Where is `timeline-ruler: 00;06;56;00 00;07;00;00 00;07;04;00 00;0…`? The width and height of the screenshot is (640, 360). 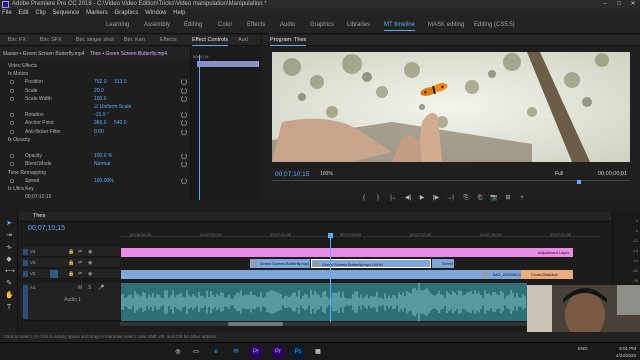
timeline-ruler: 00;06;56;00 00;07;00;00 00;07;04;00 00;0… is located at coordinates (360, 231).